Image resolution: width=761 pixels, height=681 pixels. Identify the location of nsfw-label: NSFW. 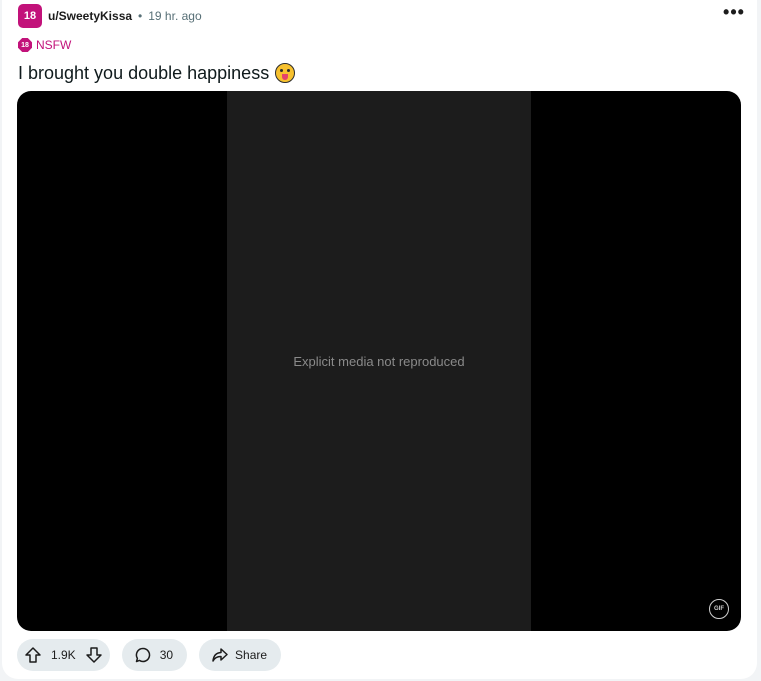
(54, 45).